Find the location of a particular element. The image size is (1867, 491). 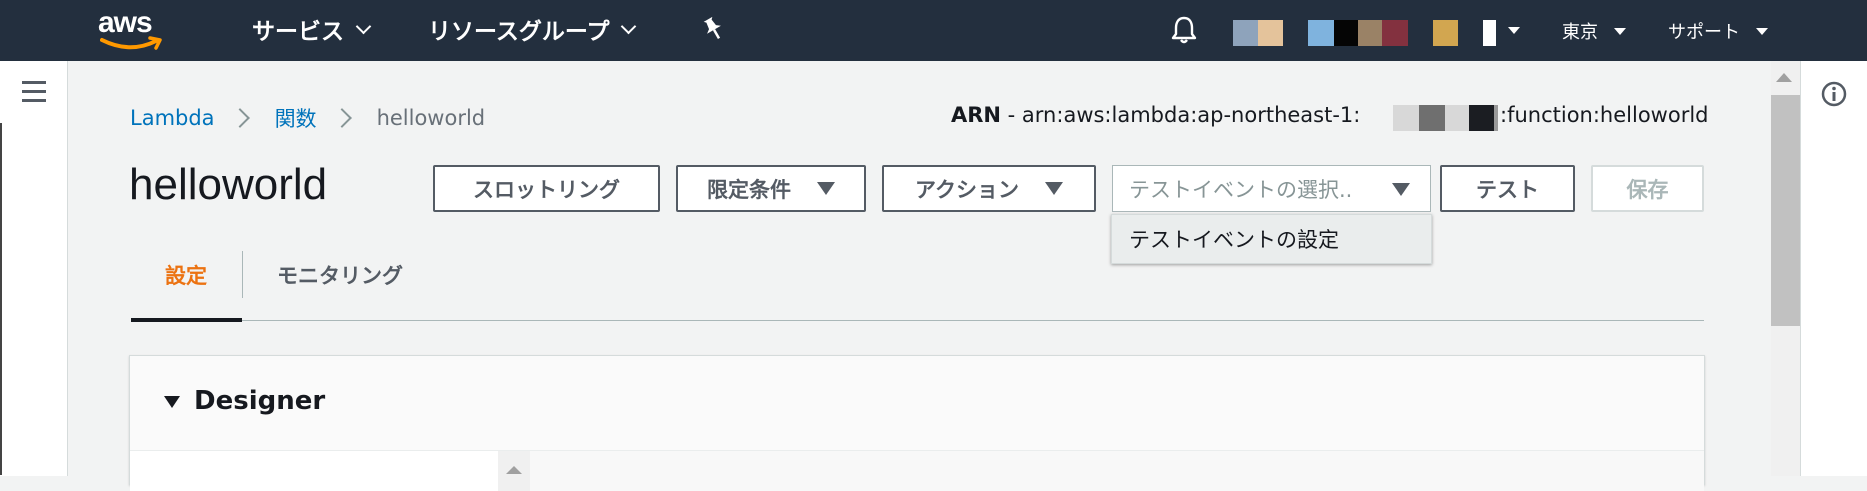

aws-logo: aws is located at coordinates (131, 30).